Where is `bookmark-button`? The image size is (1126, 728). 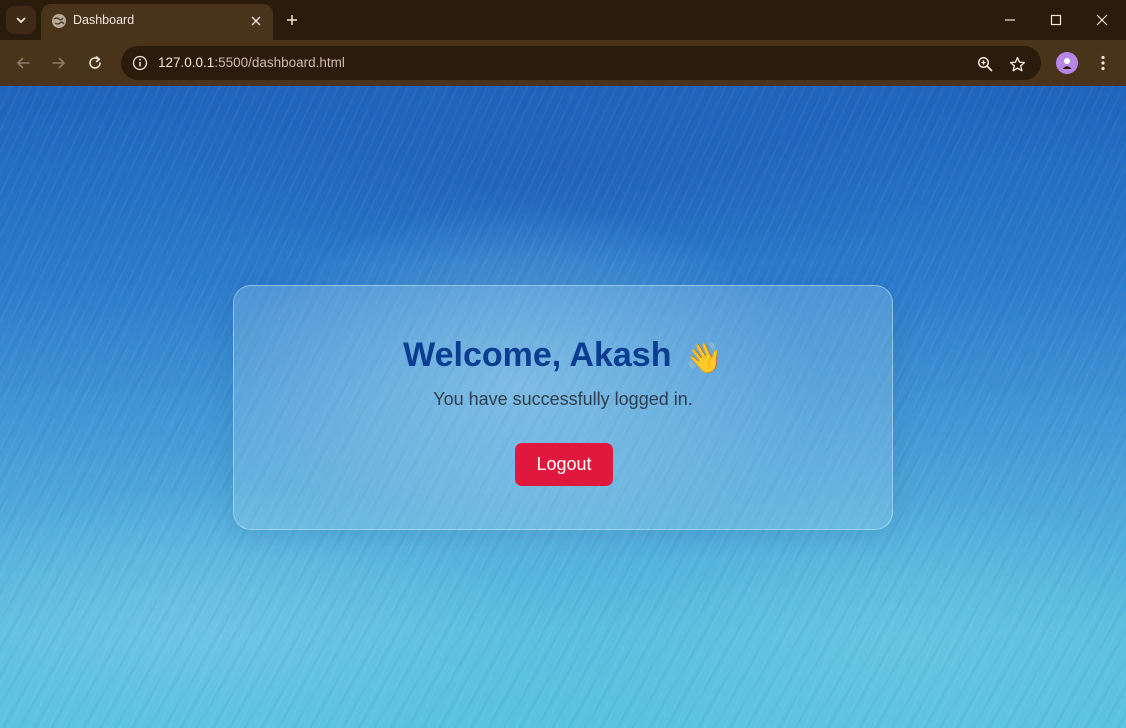 bookmark-button is located at coordinates (1017, 64).